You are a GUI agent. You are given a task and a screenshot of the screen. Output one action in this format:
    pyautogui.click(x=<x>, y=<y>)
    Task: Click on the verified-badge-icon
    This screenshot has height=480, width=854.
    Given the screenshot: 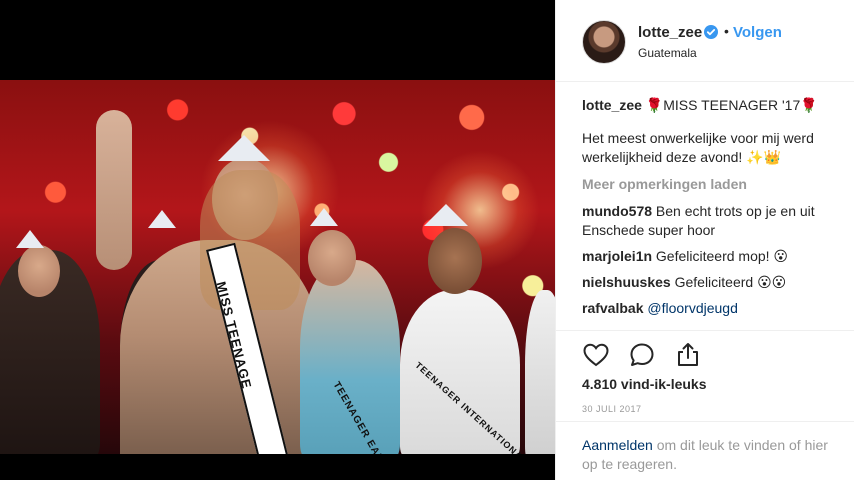 What is the action you would take?
    pyautogui.click(x=711, y=32)
    